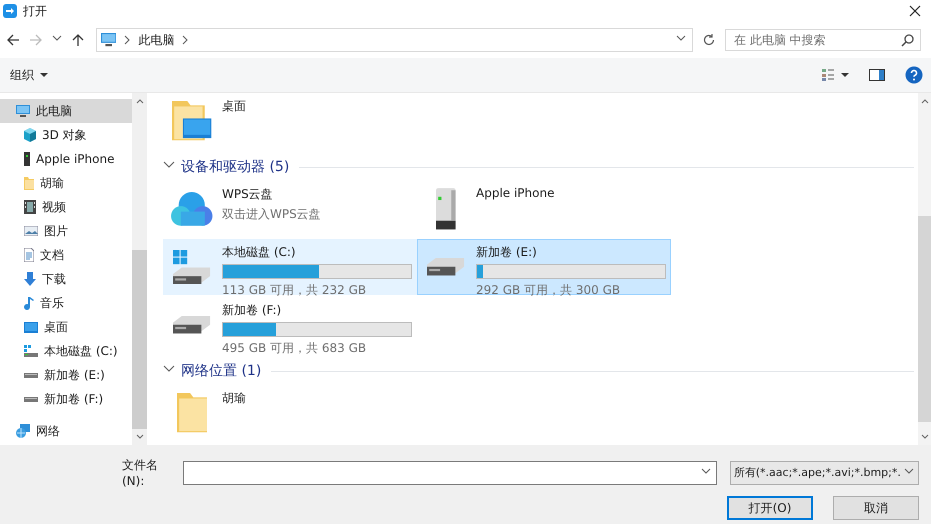 Image resolution: width=931 pixels, height=524 pixels. Describe the element at coordinates (66, 111) in the screenshot. I see `sidebar-item: 此电脑` at that location.